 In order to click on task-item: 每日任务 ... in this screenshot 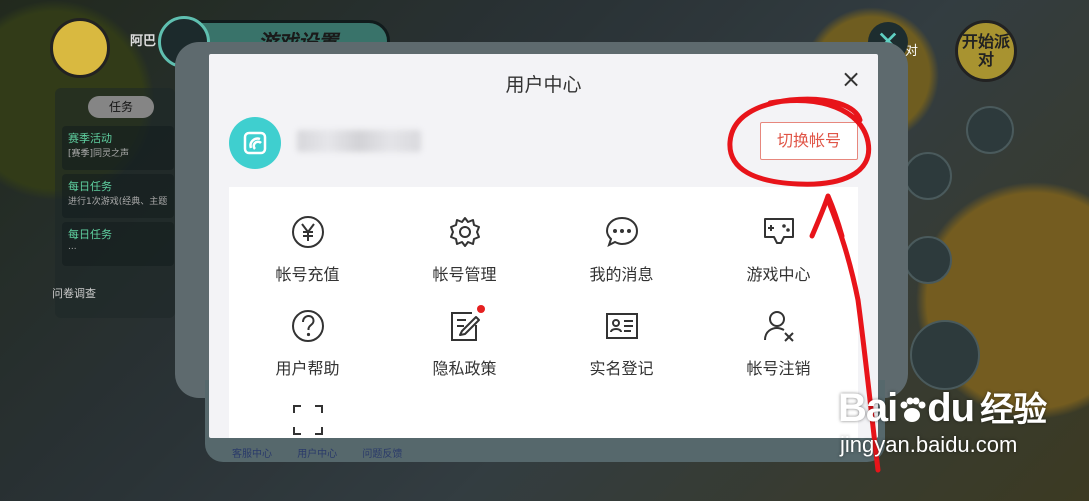, I will do `click(118, 244)`.